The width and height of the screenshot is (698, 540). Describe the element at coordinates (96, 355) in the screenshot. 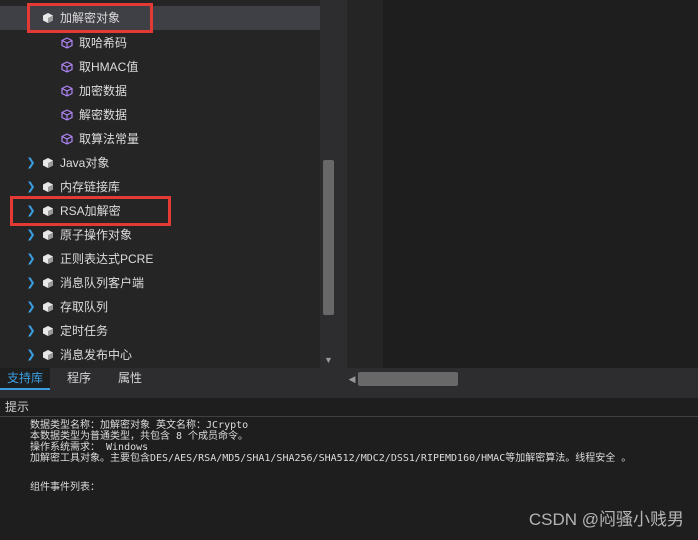

I see `tree-item-label: 消息发布中心` at that location.